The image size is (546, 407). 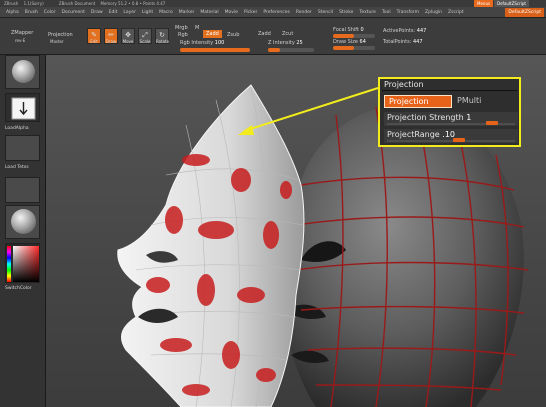 What do you see at coordinates (73, 12) in the screenshot?
I see `menu-item-document: Document` at bounding box center [73, 12].